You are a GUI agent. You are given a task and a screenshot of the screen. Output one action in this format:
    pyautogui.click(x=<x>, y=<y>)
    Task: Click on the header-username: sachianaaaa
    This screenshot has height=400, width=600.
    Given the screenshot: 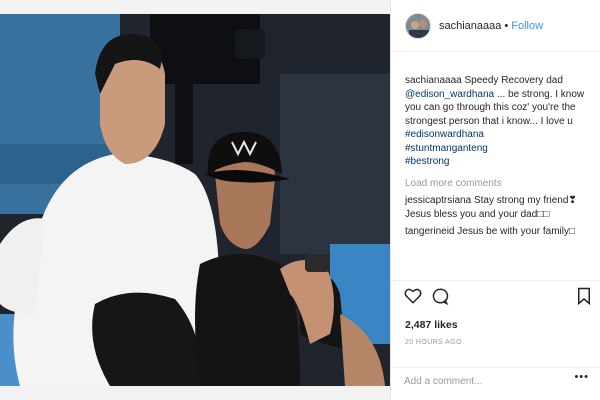 What is the action you would take?
    pyautogui.click(x=470, y=26)
    